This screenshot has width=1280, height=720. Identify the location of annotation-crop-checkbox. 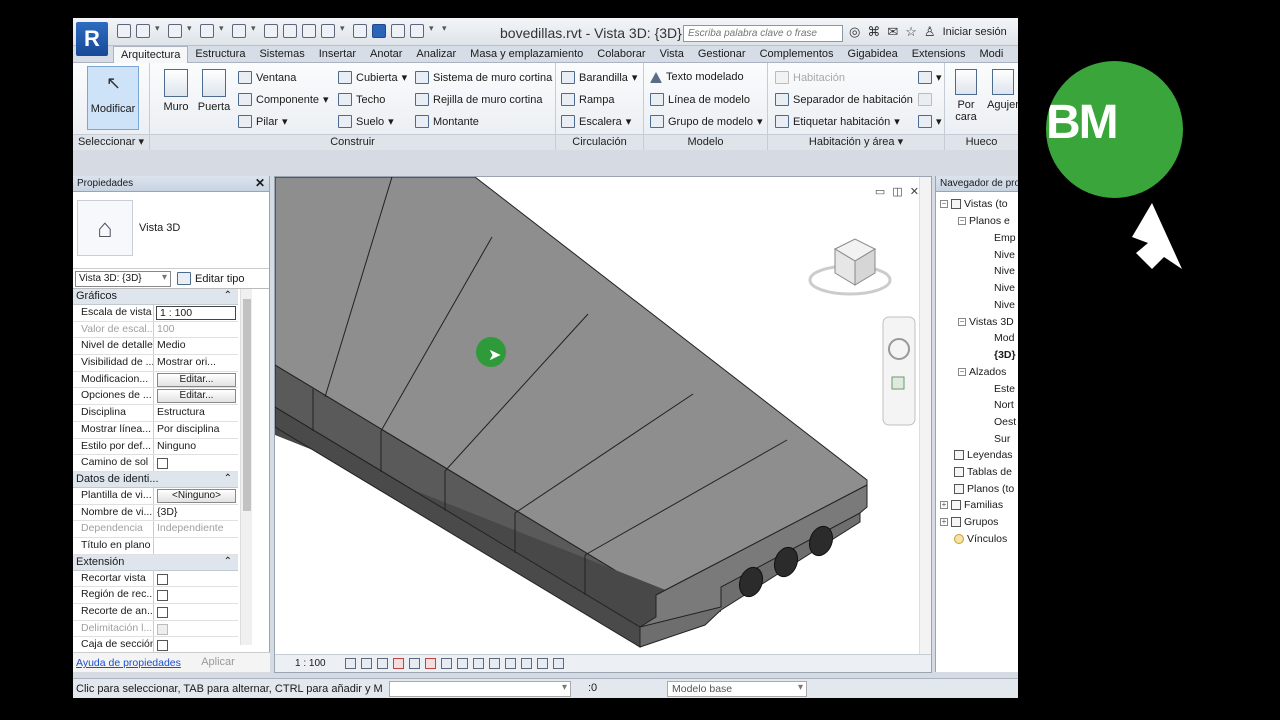
(162, 612).